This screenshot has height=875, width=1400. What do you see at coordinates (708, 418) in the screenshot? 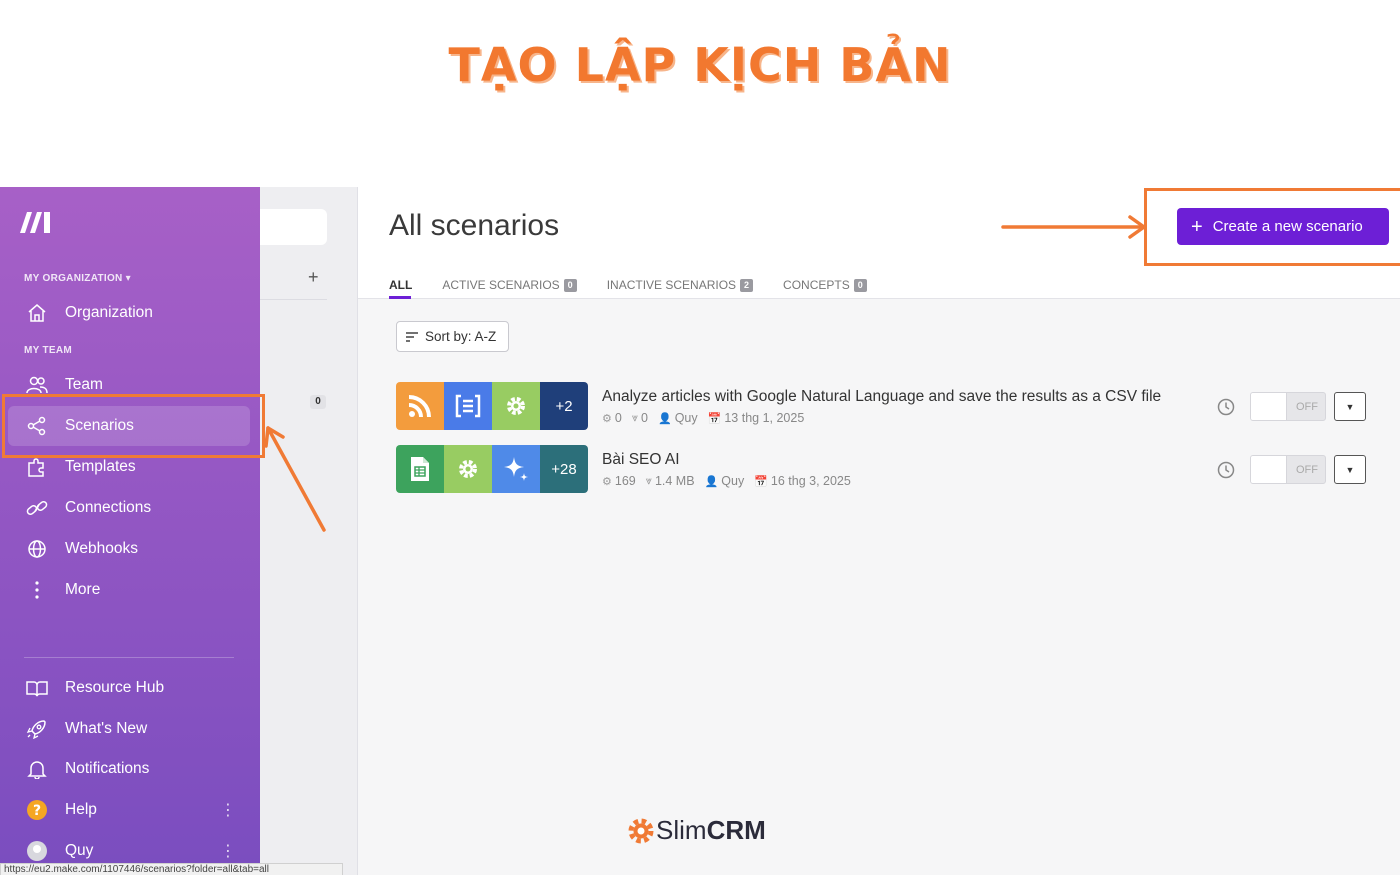
I see `scenario-meta: ⚙ 0 ⩔ 0 👤 Quy 📅 13 thg 1, 2025` at bounding box center [708, 418].